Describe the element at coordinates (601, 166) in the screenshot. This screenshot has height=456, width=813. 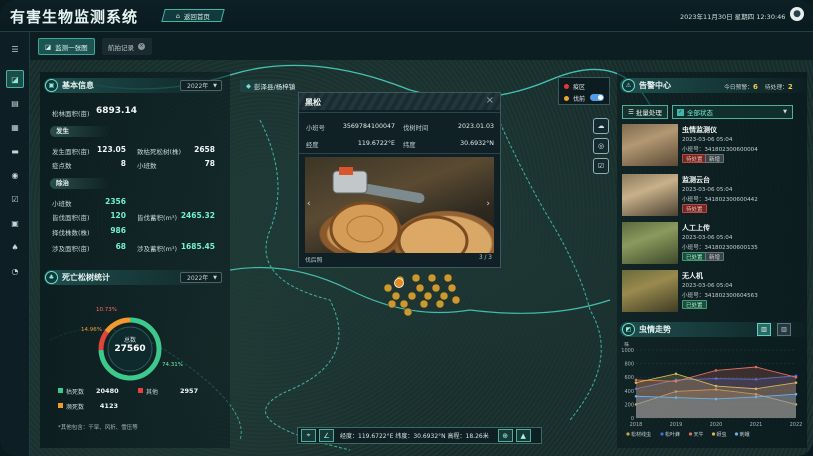
I see `clipboard-icon: ☑` at that location.